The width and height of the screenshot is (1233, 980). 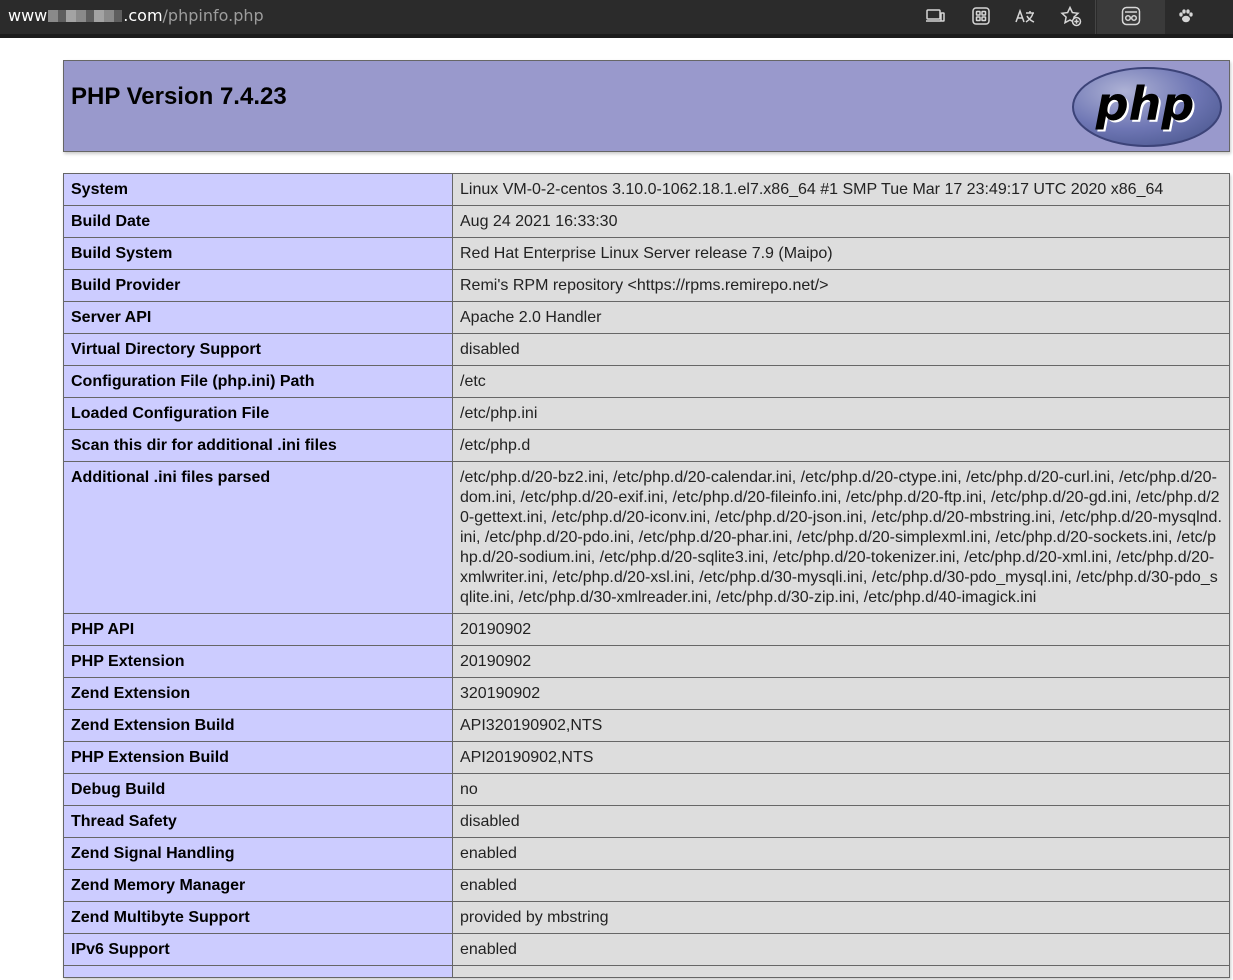 I want to click on table-row: Loaded Configuration File/etc/php.ini, so click(x=646, y=413).